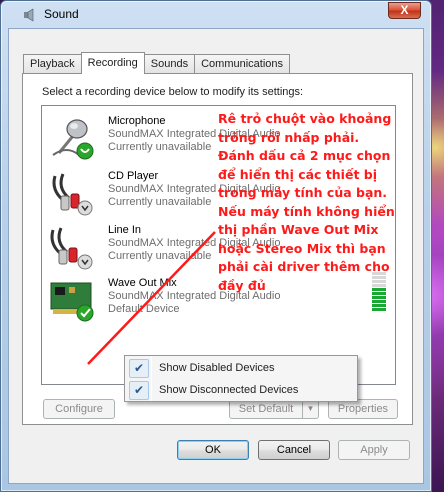 Image resolution: width=444 pixels, height=492 pixels. What do you see at coordinates (79, 409) in the screenshot?
I see `configure-button: Configure` at bounding box center [79, 409].